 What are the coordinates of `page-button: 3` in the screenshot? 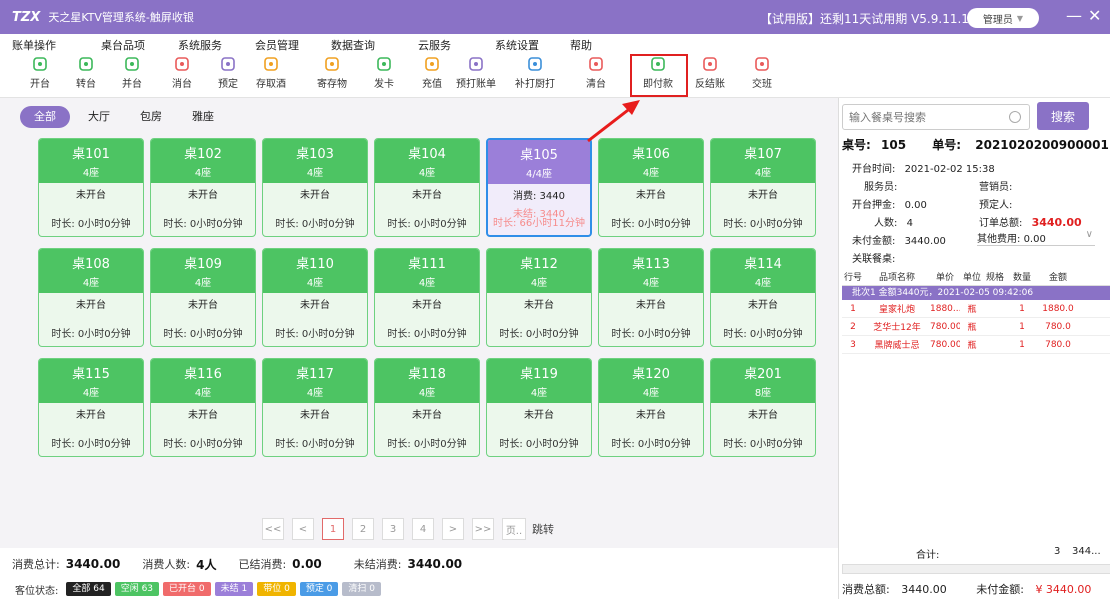 It's located at (393, 529).